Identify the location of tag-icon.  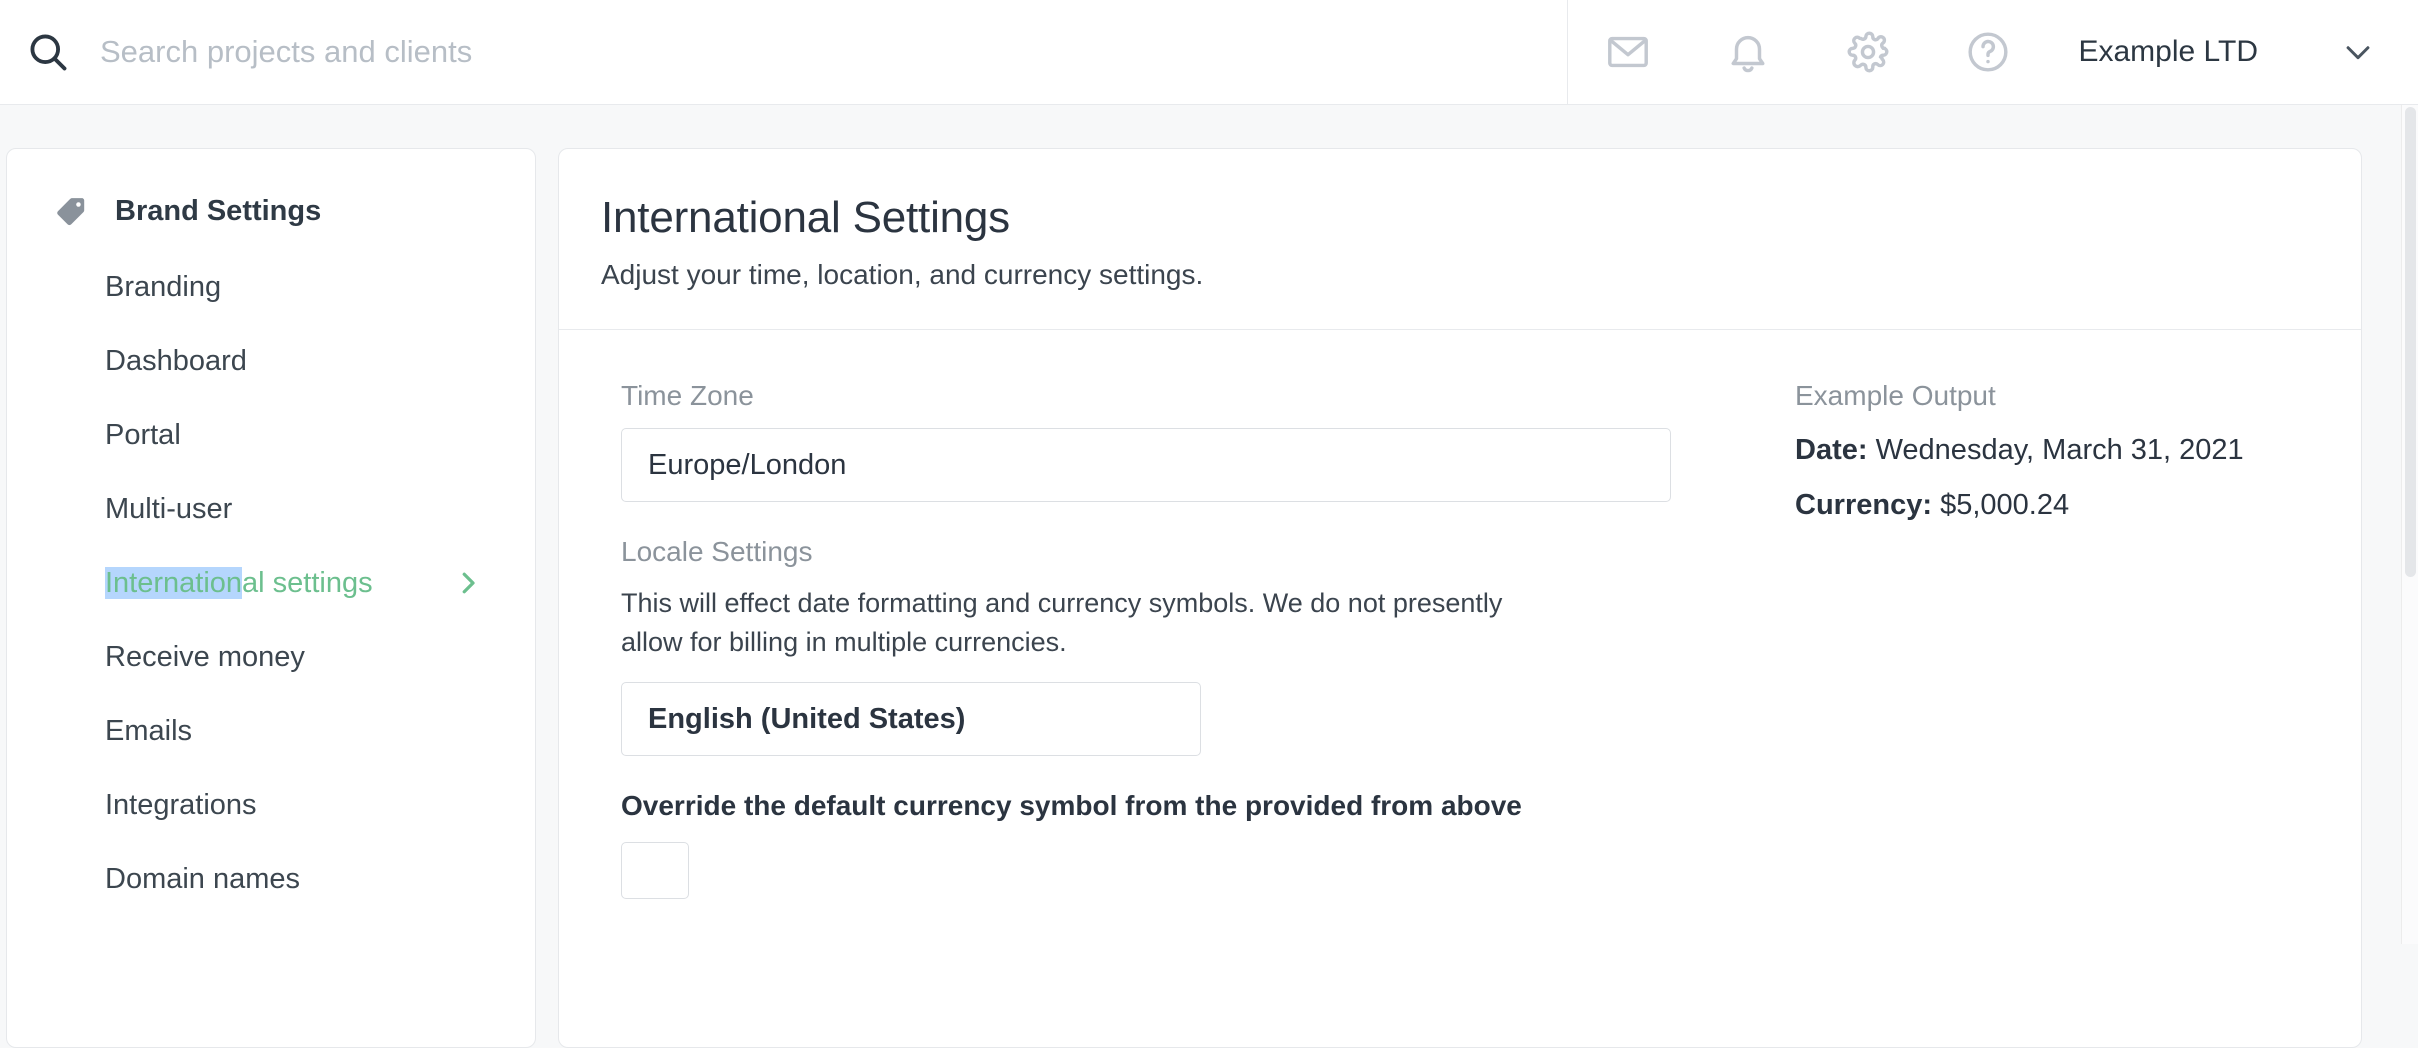
(71, 212).